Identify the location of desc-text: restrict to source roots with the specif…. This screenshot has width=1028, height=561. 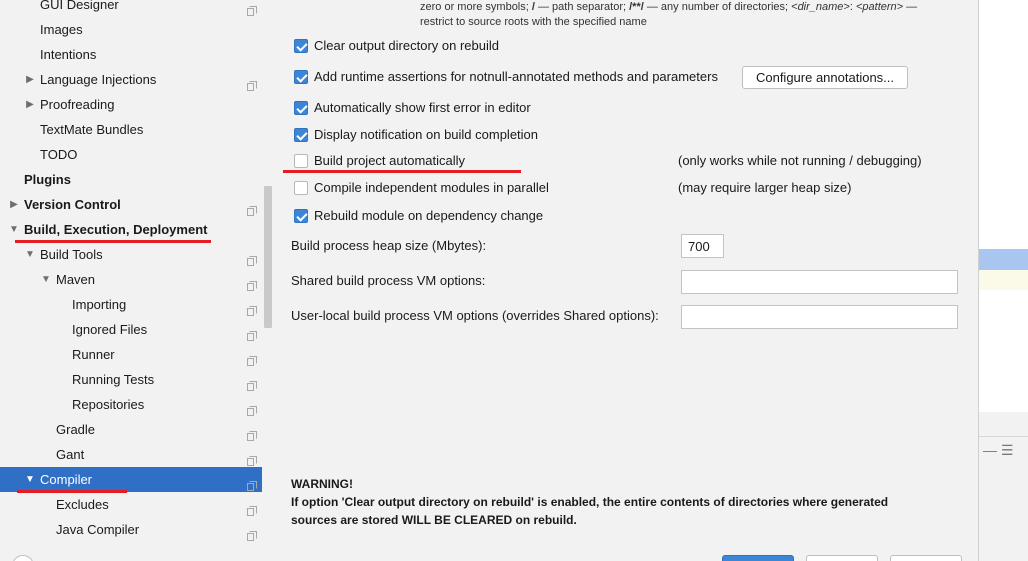
(533, 22).